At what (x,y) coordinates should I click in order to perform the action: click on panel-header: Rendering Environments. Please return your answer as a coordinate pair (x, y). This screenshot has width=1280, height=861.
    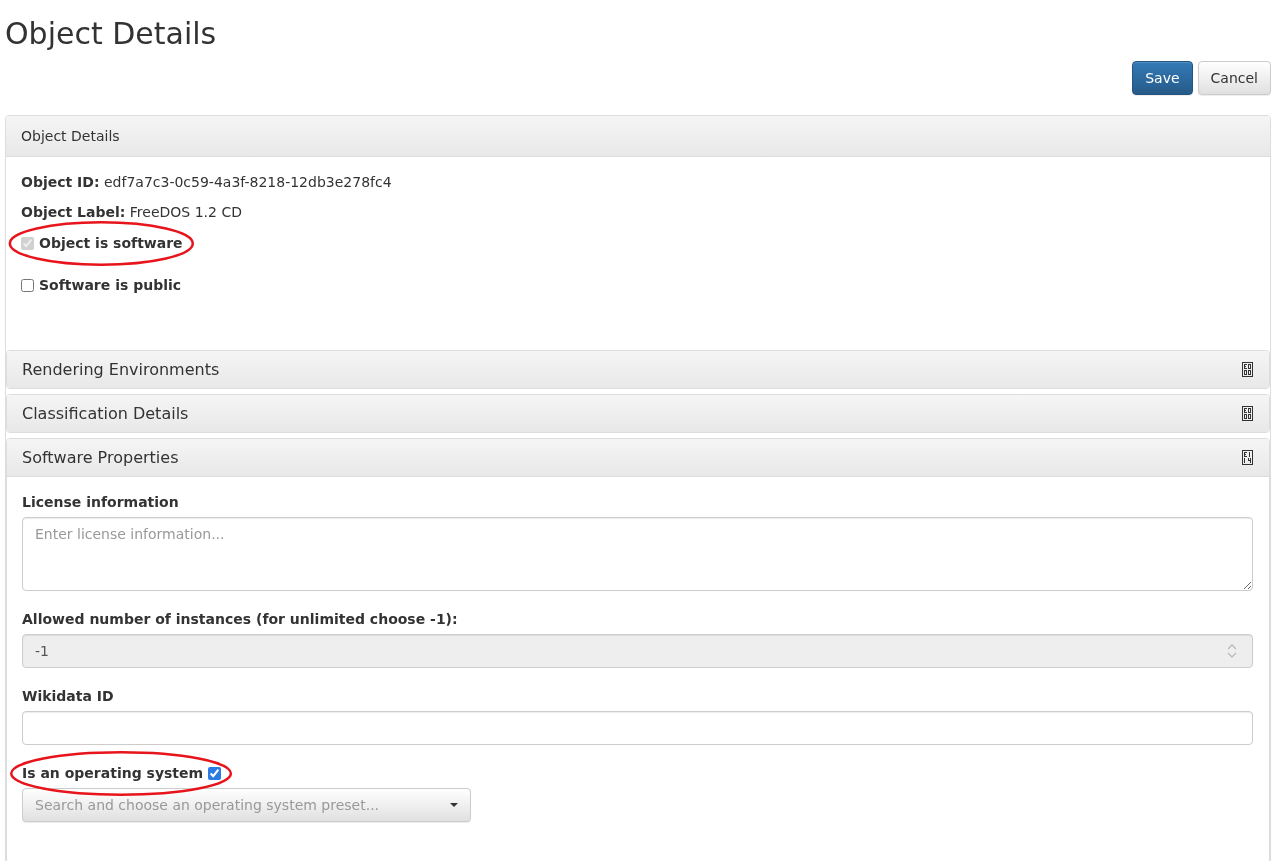
    Looking at the image, I should click on (638, 369).